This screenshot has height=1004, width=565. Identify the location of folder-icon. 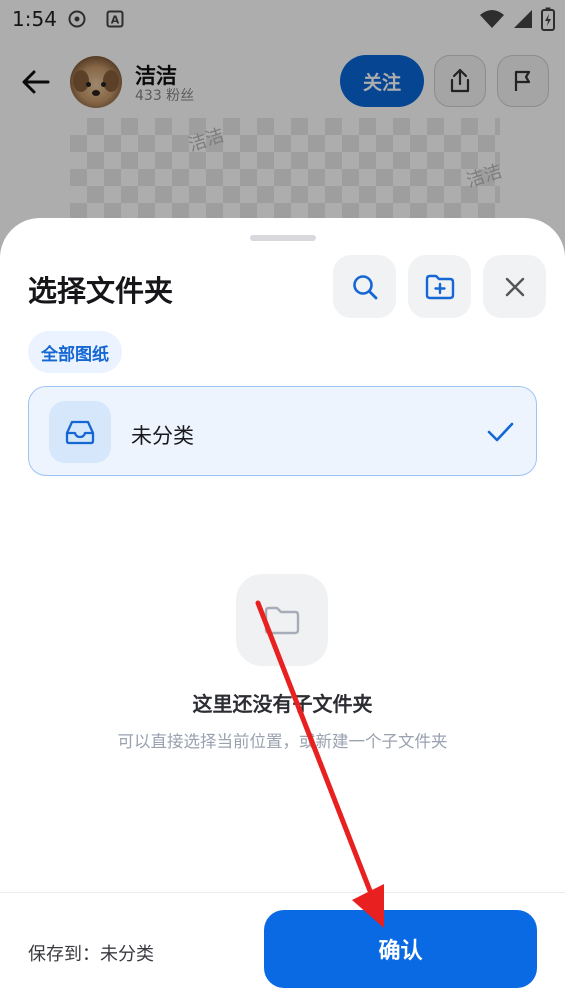
(282, 620).